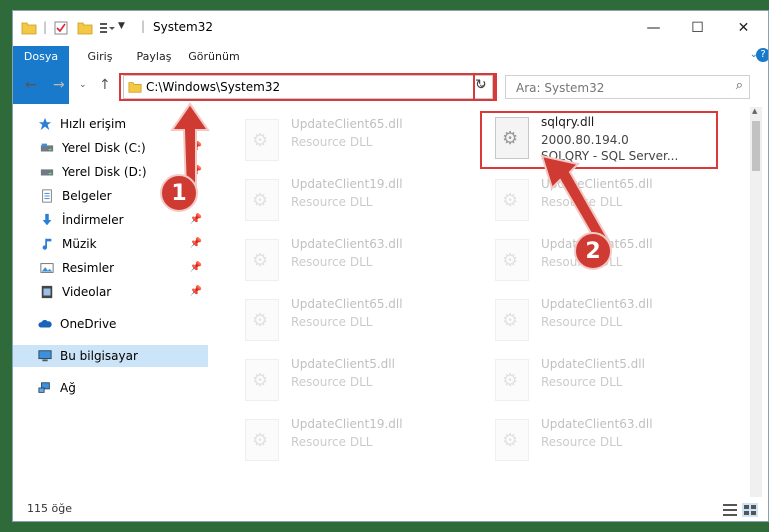 The image size is (769, 532). What do you see at coordinates (390, 28) in the screenshot?
I see `title-bar: | ▼ | System32 — ☐ ✕` at bounding box center [390, 28].